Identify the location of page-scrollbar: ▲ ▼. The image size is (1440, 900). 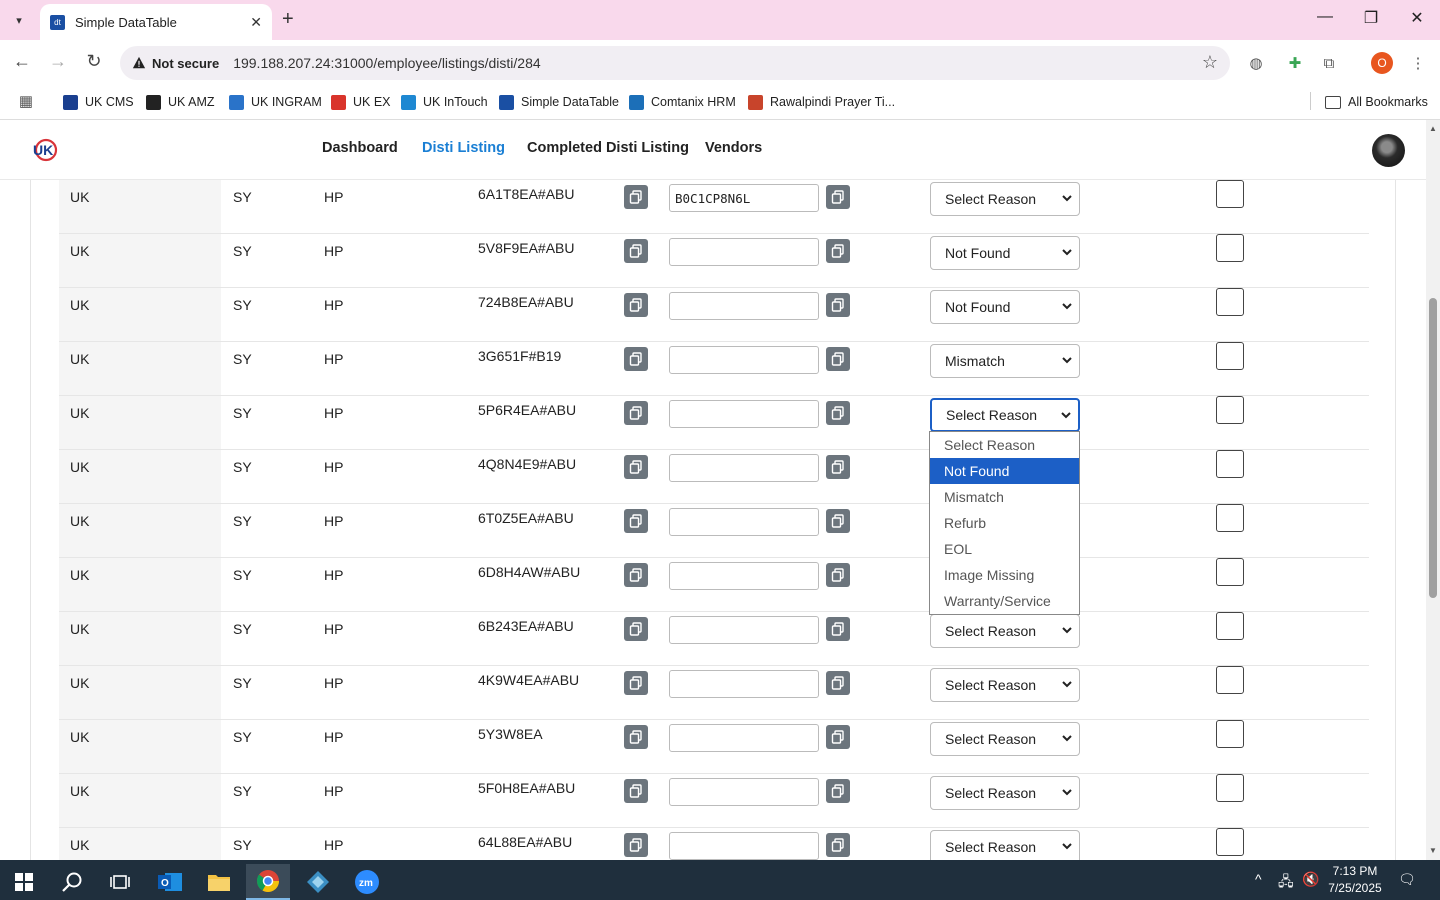
(1433, 490).